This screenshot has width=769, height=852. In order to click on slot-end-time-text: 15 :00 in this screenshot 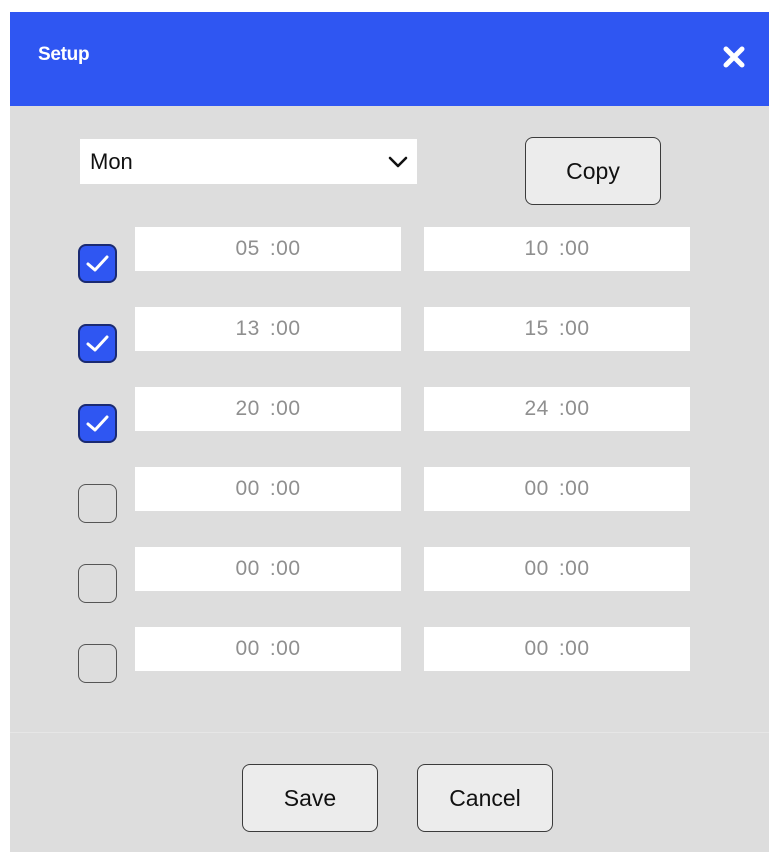, I will do `click(557, 329)`.